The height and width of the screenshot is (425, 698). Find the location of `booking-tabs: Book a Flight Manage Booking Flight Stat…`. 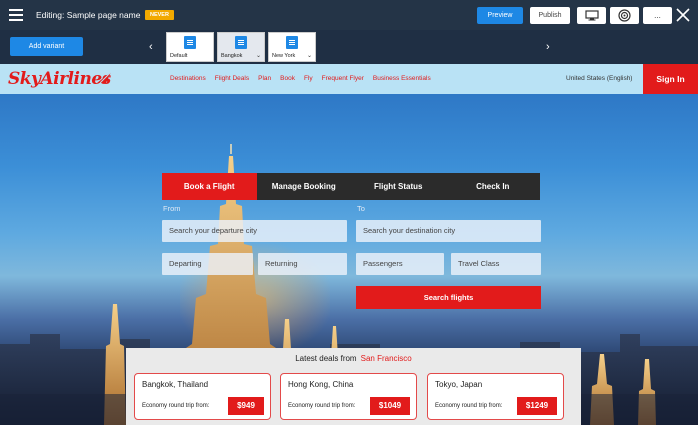

booking-tabs: Book a Flight Manage Booking Flight Stat… is located at coordinates (351, 186).